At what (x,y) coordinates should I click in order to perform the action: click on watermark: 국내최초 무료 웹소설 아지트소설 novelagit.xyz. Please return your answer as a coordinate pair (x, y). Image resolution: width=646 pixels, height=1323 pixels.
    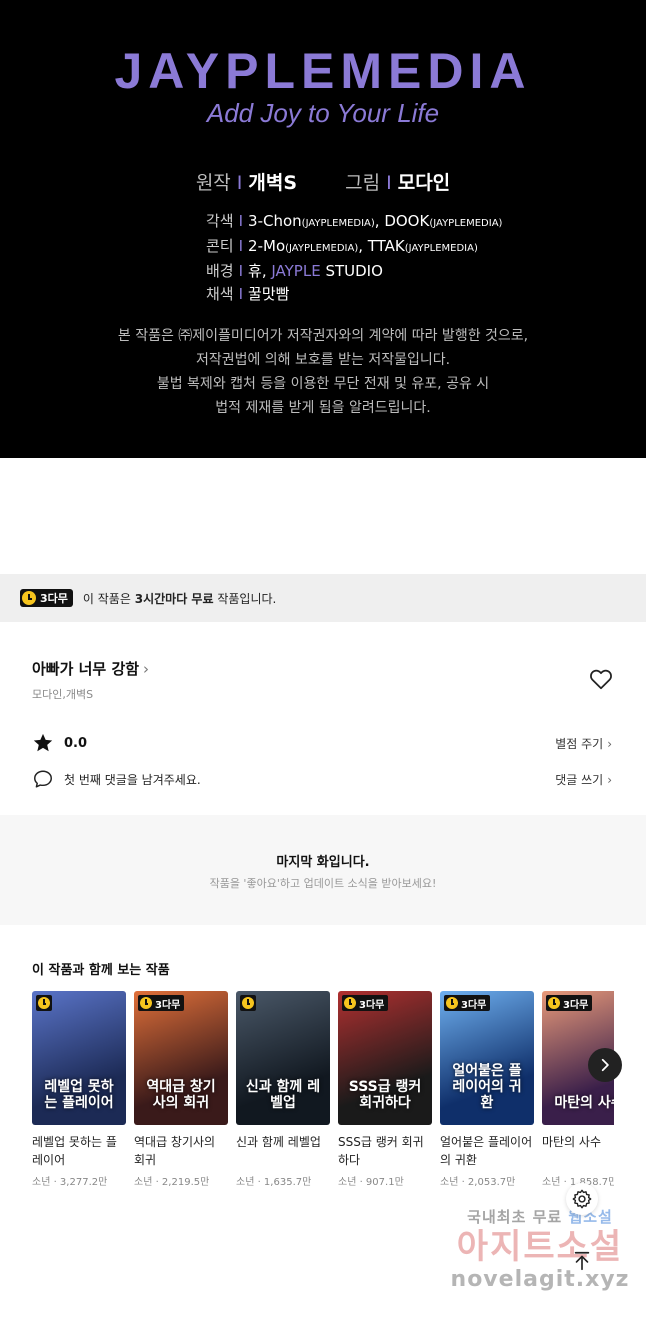
    Looking at the image, I should click on (540, 1249).